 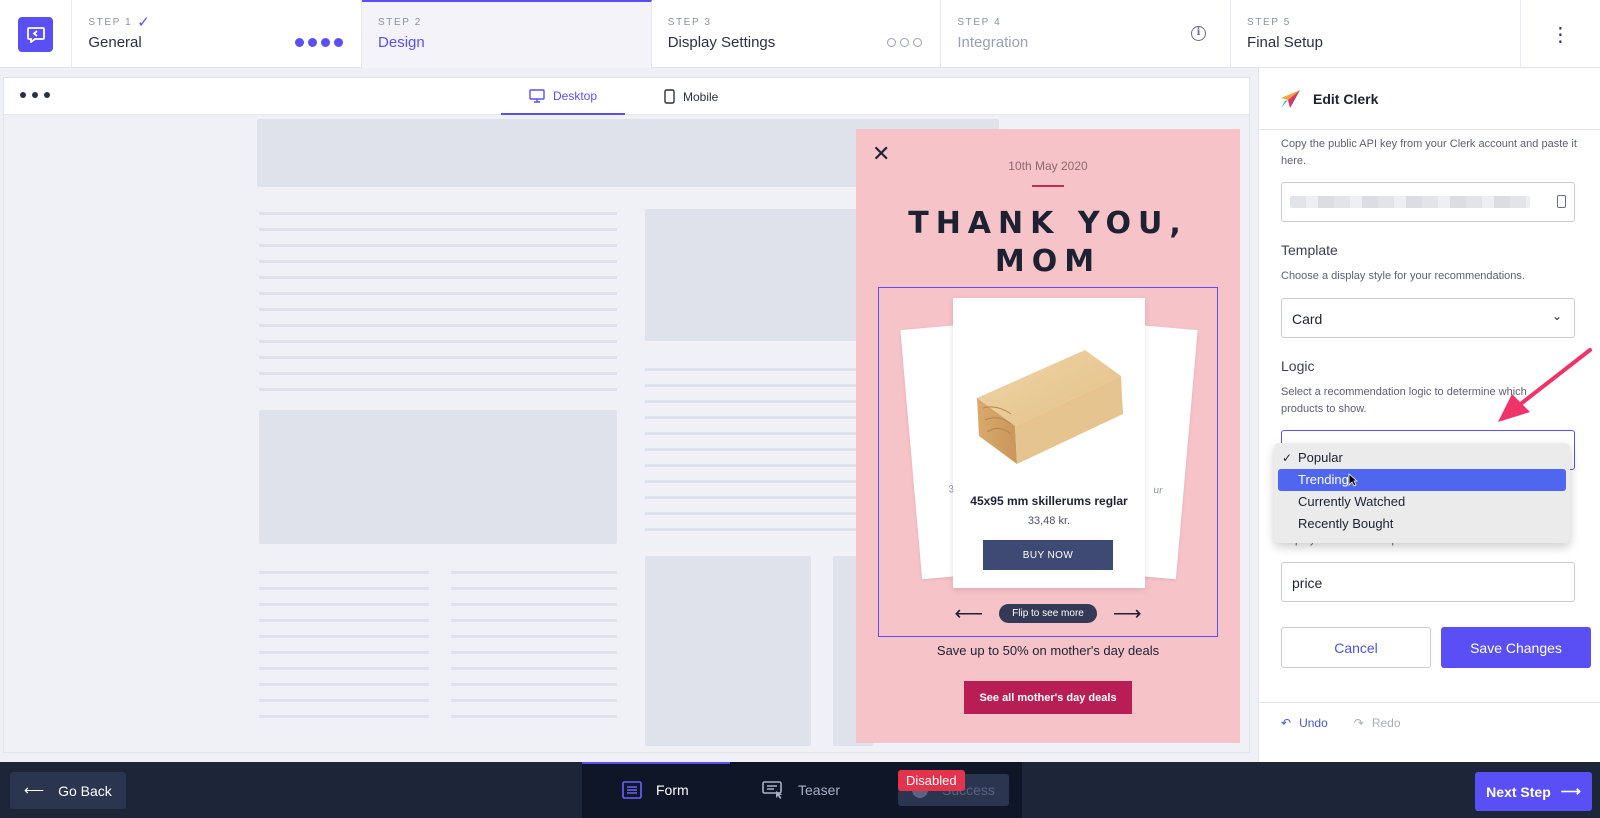 I want to click on undo-label: Undo, so click(x=1313, y=723).